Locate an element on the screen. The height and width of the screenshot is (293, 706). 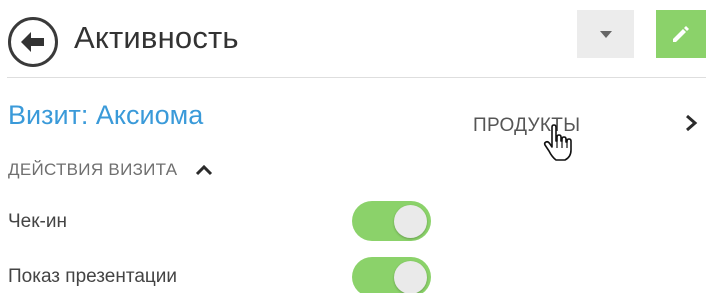
header-divider is located at coordinates (356, 77).